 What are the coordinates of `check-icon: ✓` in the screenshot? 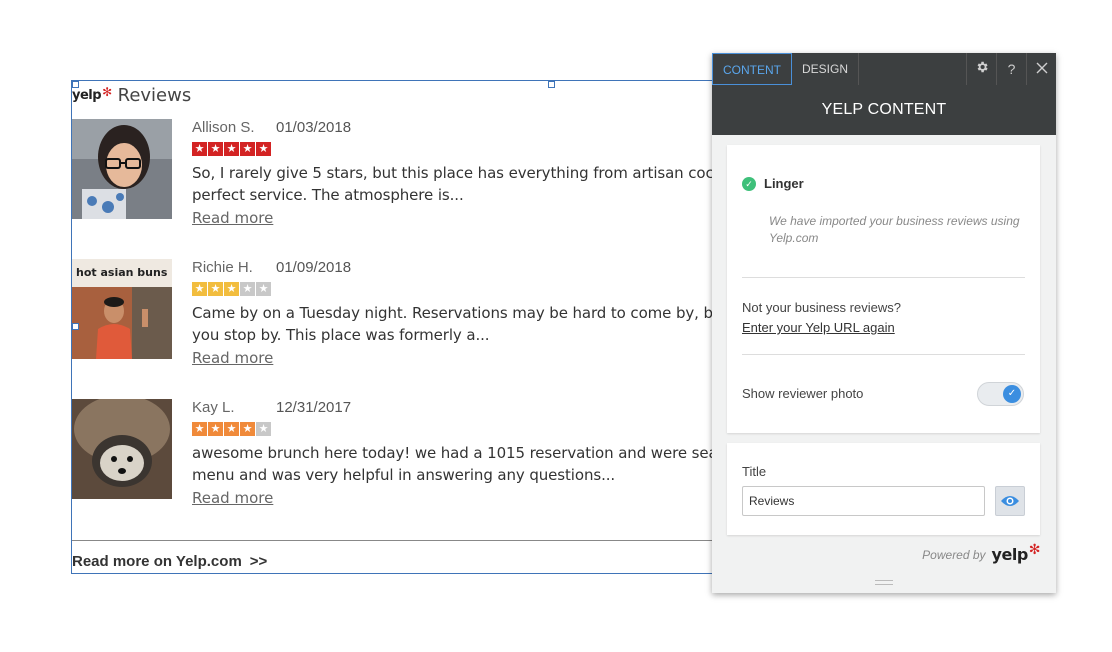 It's located at (1012, 394).